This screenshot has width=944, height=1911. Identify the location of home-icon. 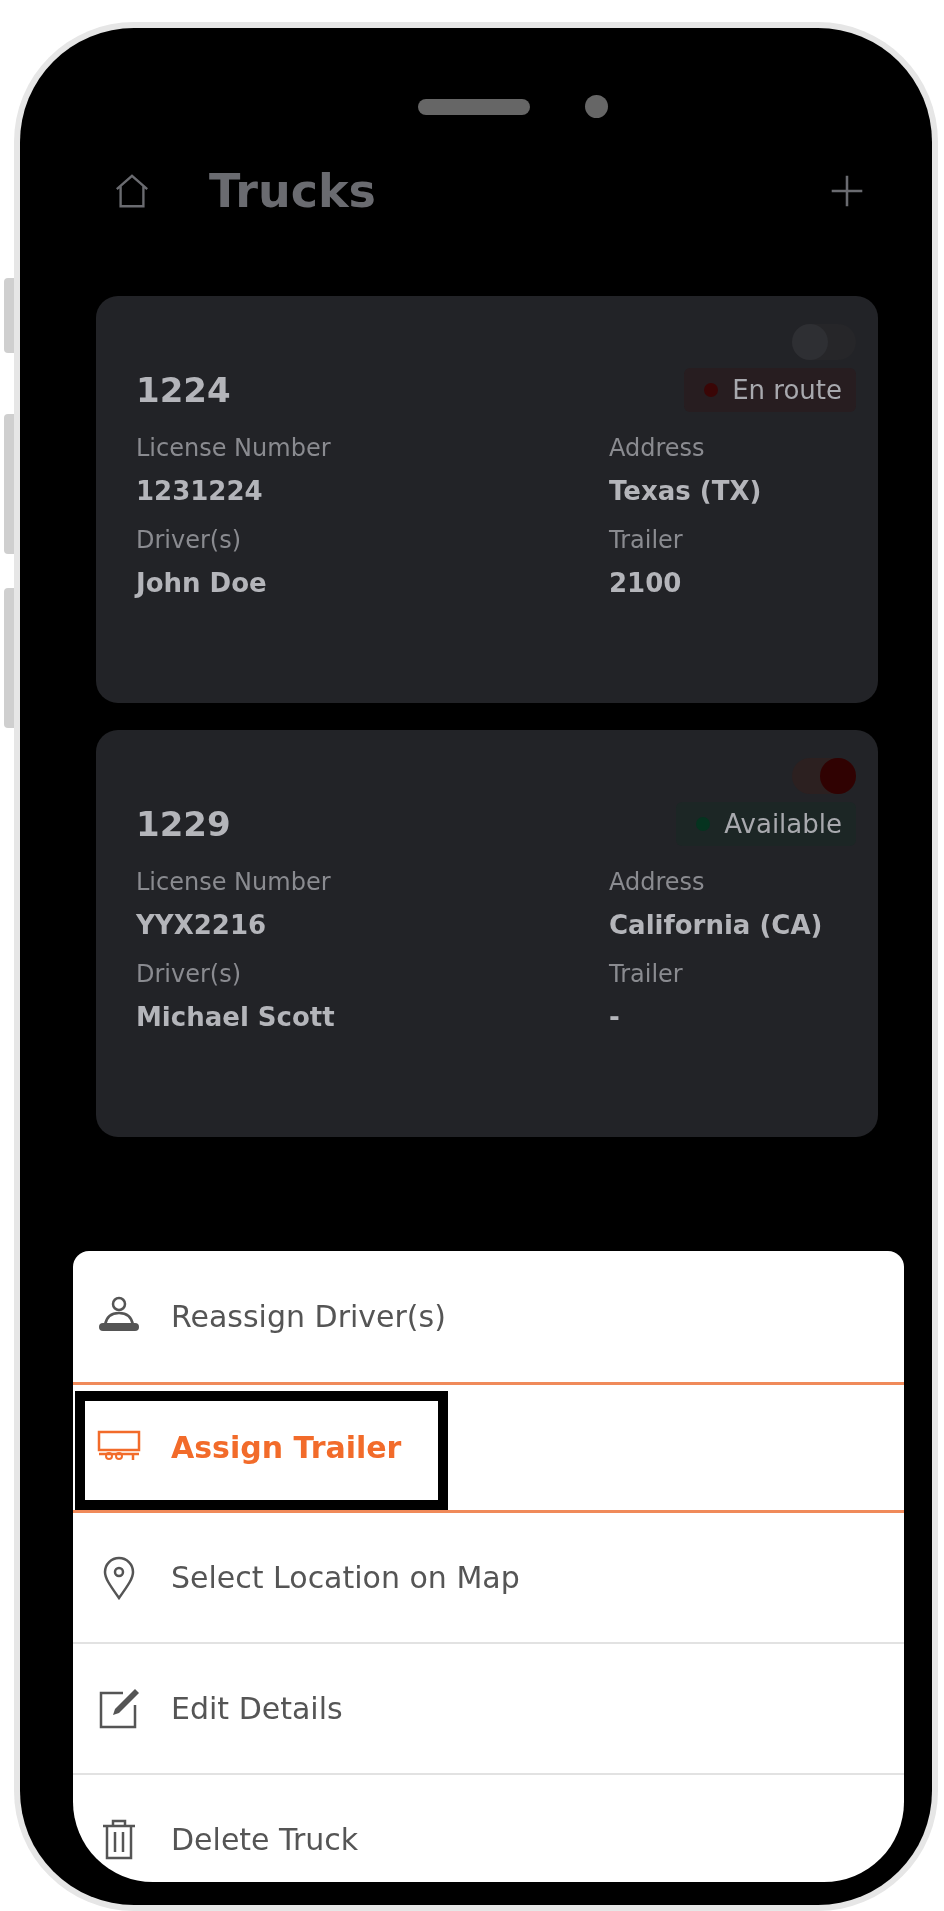
(132, 191).